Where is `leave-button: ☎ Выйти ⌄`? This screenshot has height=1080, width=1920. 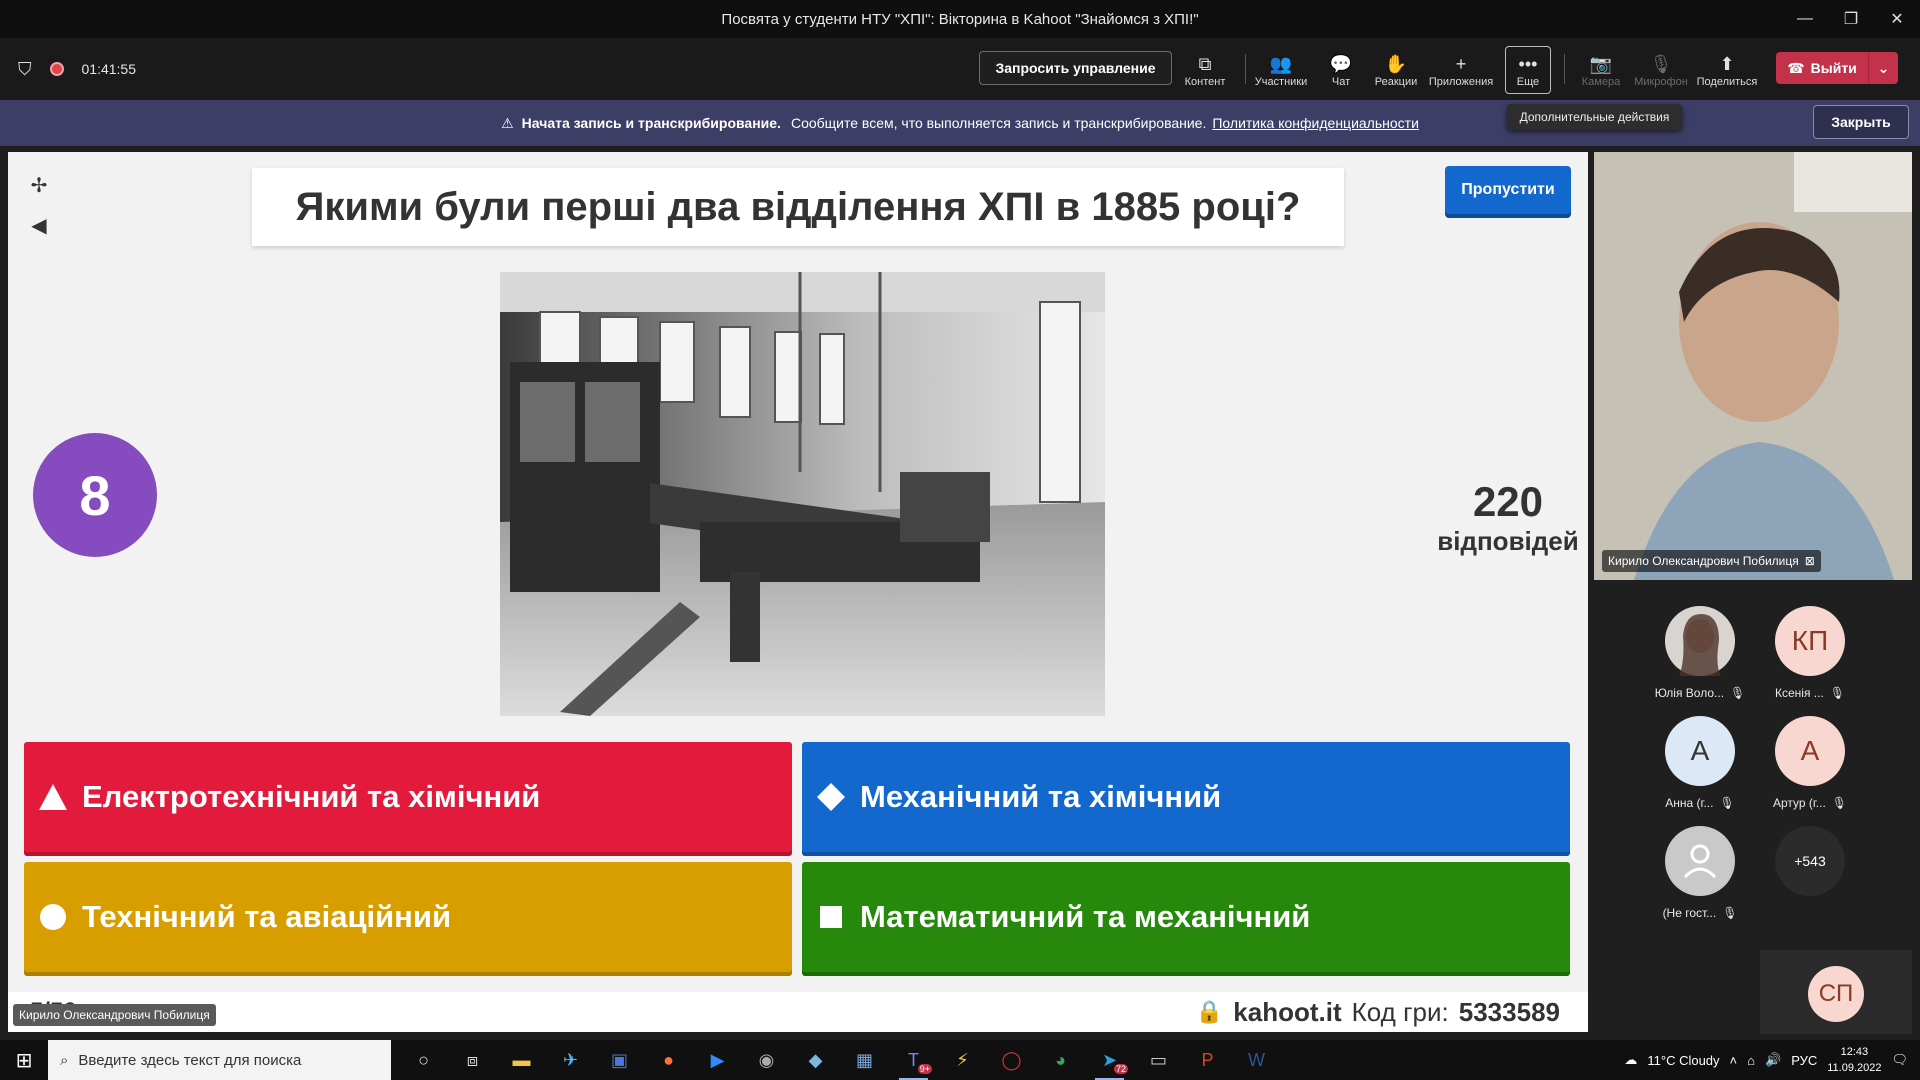 leave-button: ☎ Выйти ⌄ is located at coordinates (1837, 68).